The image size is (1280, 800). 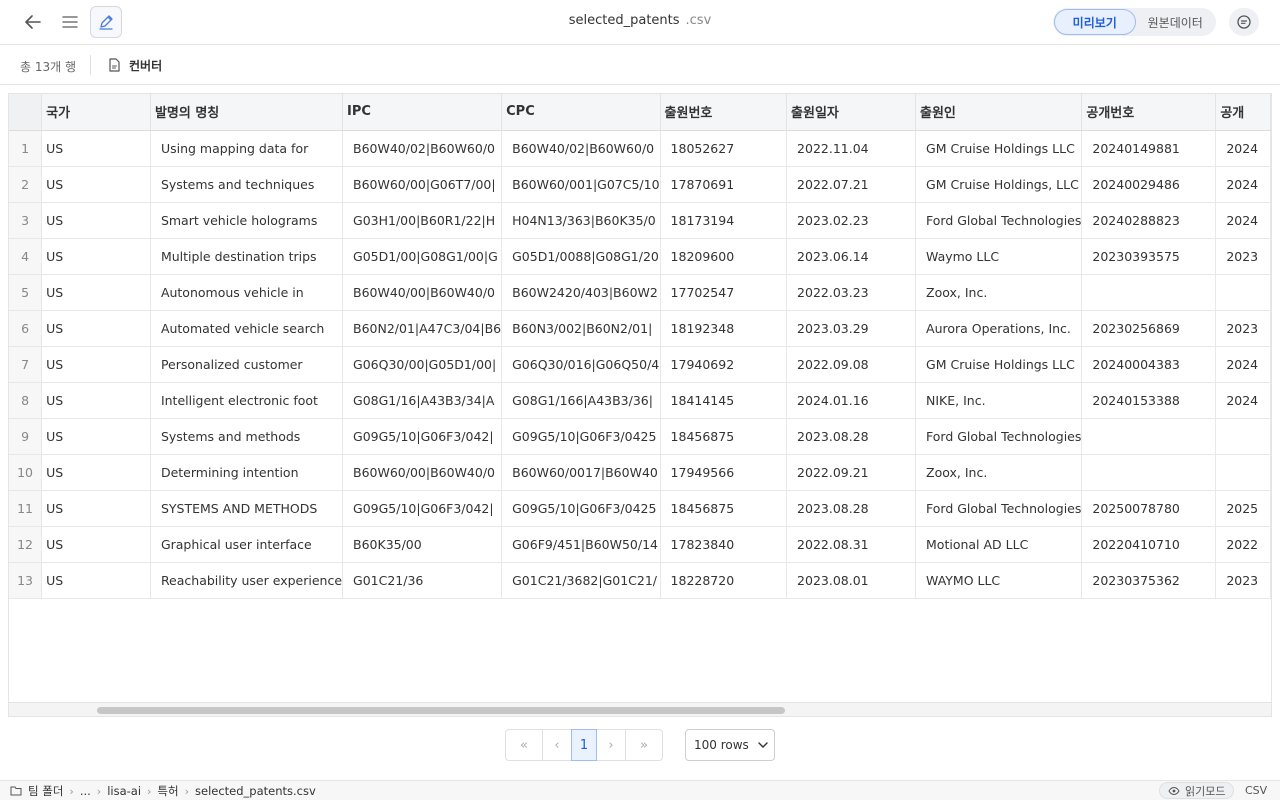 I want to click on table-cell: G05D1/00|G08G1/00|G, so click(x=422, y=256).